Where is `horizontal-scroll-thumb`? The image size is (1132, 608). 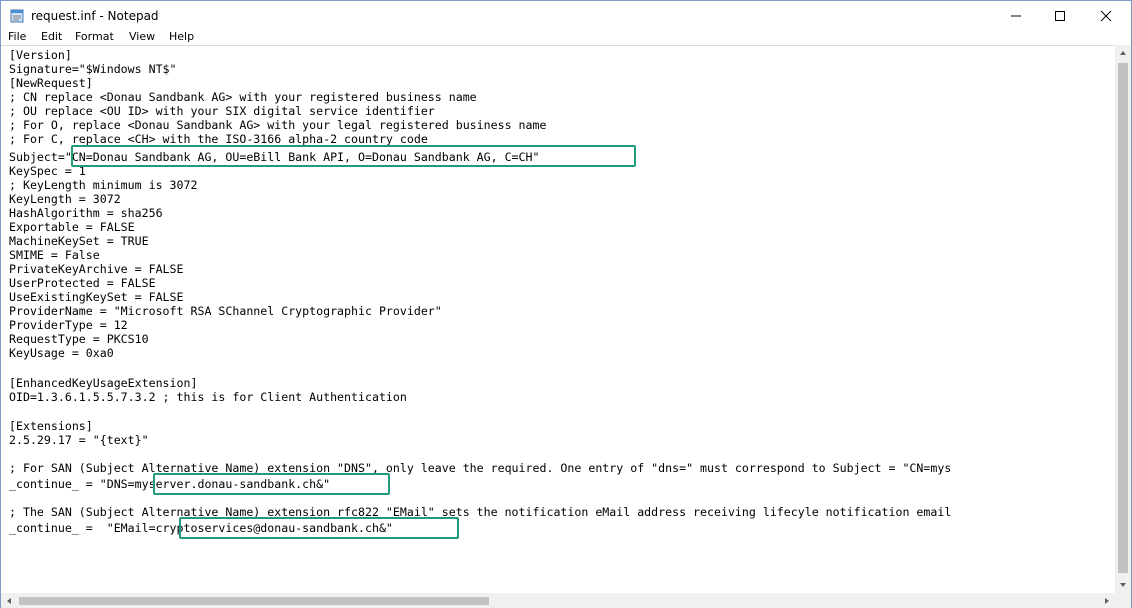 horizontal-scroll-thumb is located at coordinates (254, 601).